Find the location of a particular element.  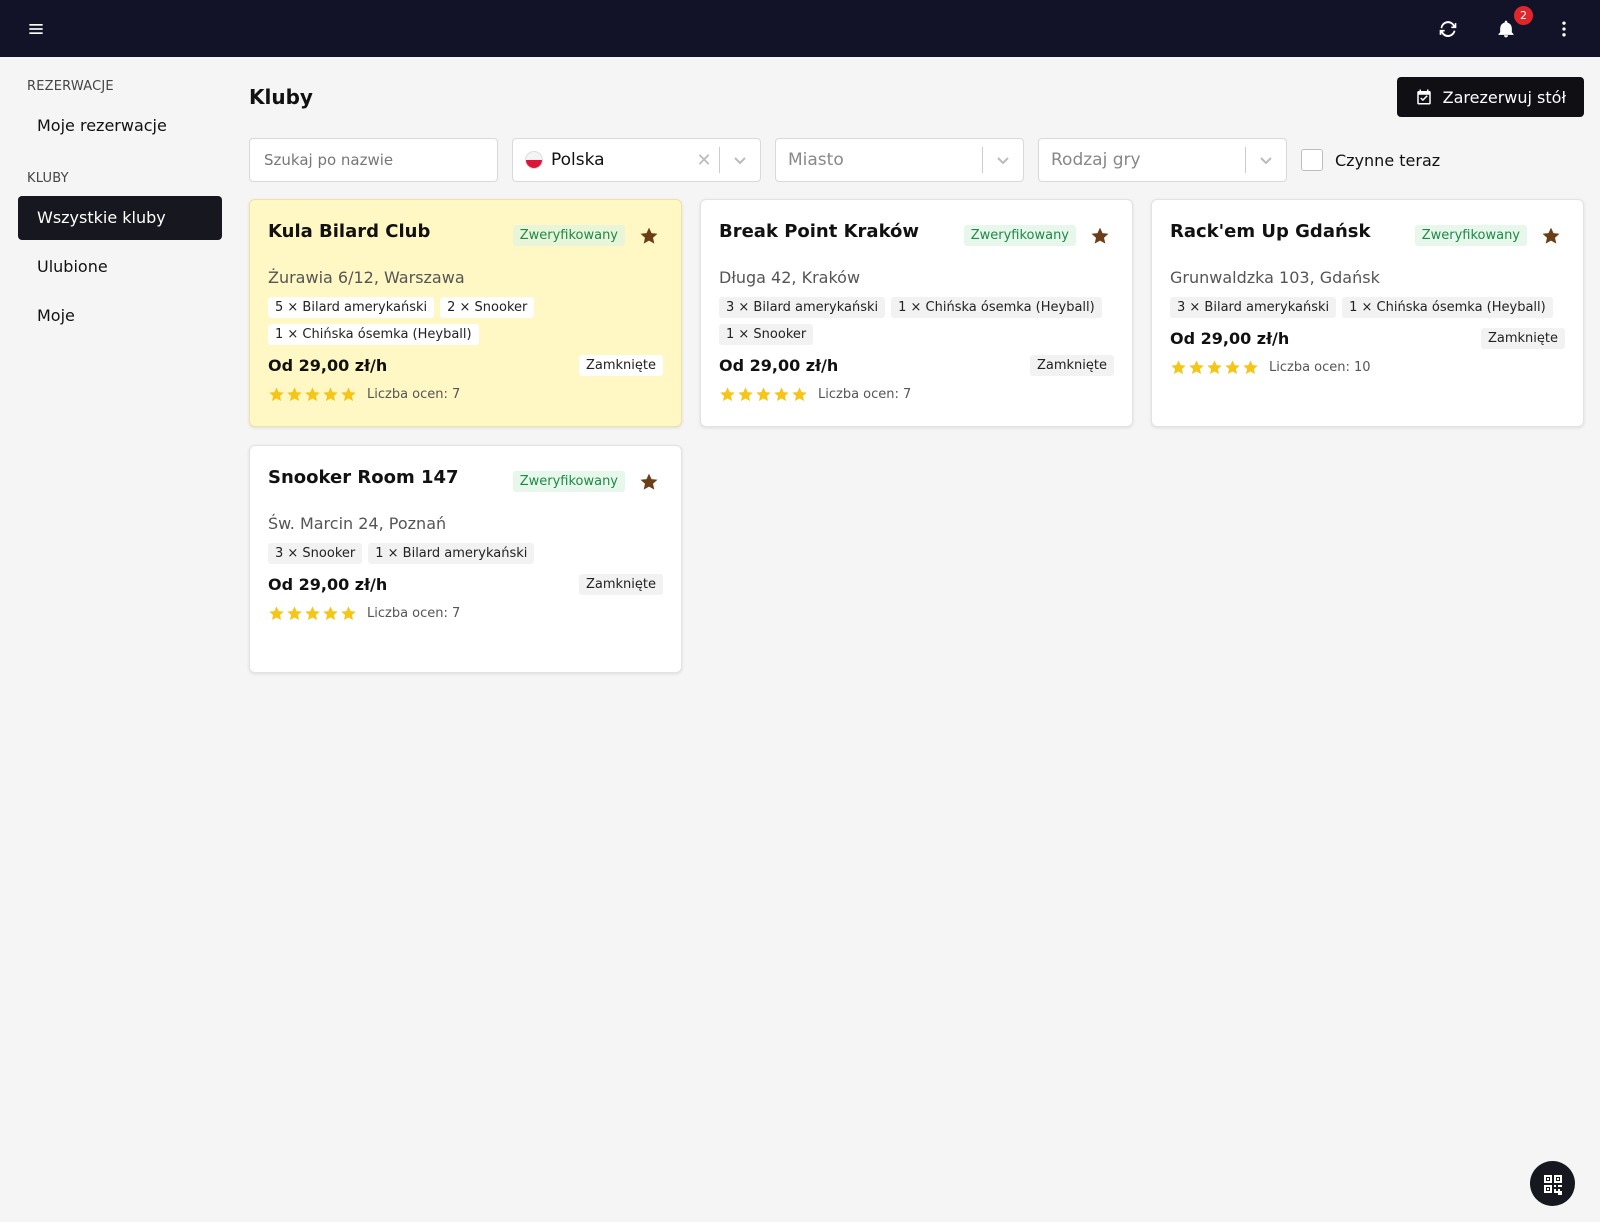

sidebar-item-all-clubs: Wszystkie kluby is located at coordinates (120, 218).